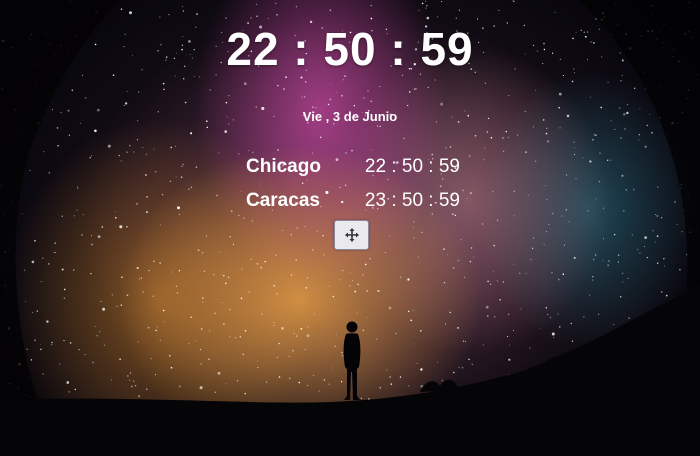 The image size is (700, 456). I want to click on main-clock: 22 : 50 : 59, so click(350, 49).